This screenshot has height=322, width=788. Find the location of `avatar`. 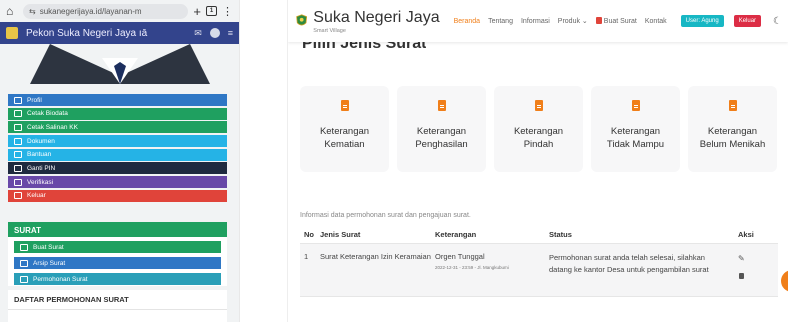

avatar is located at coordinates (214, 33).